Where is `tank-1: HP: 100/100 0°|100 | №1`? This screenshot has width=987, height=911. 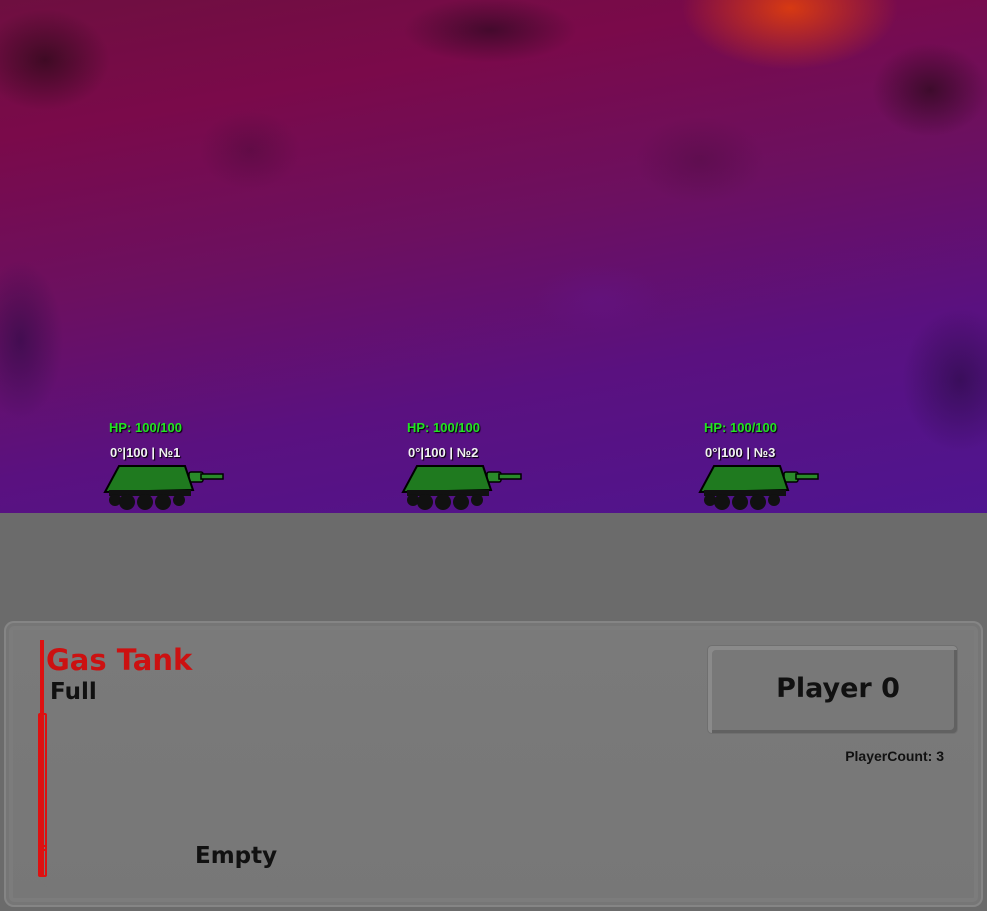 tank-1: HP: 100/100 0°|100 | №1 is located at coordinates (168, 466).